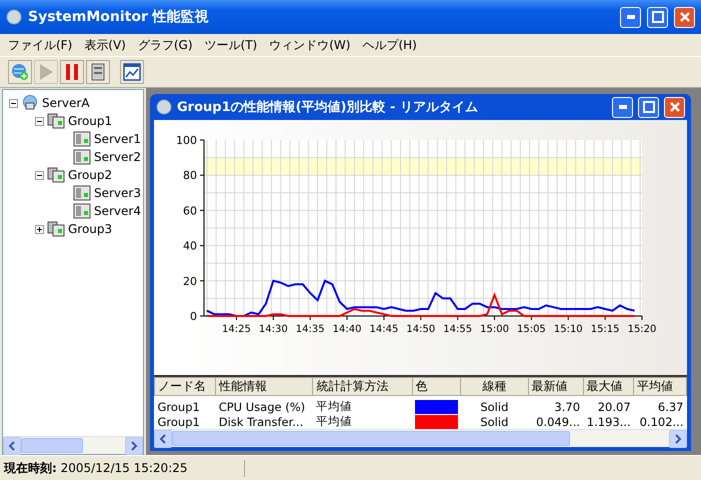  Describe the element at coordinates (231, 45) in the screenshot. I see `menu-item: ツール(T)` at that location.